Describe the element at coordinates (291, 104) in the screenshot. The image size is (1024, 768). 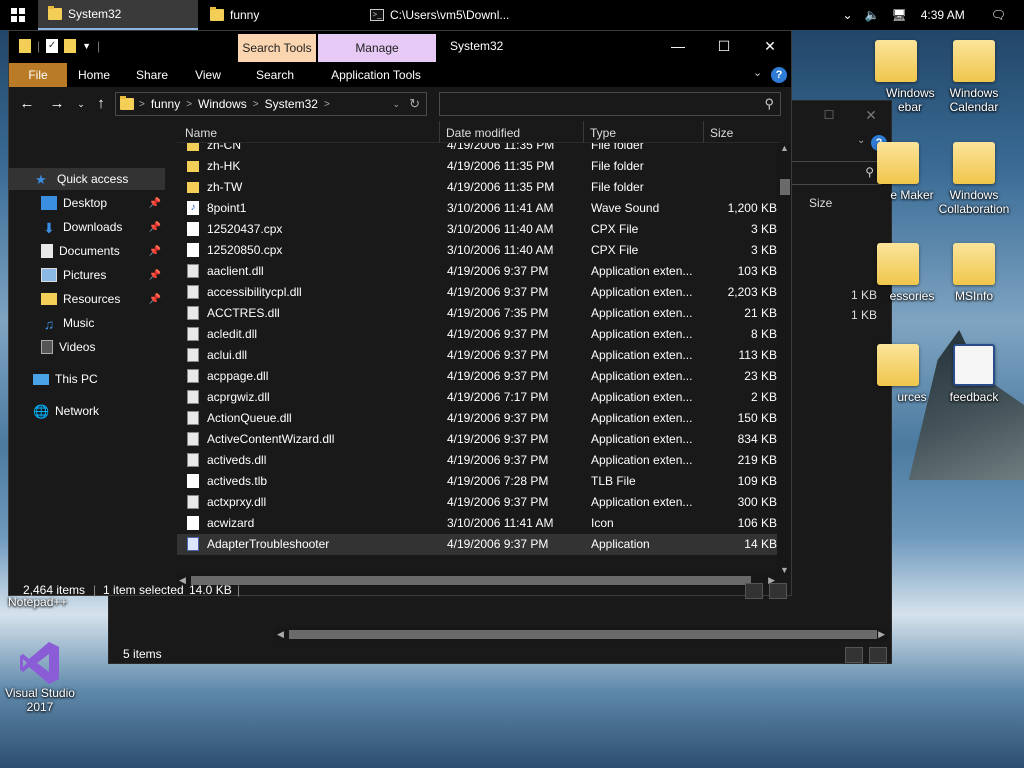
I see `breadcrumb-system32: System32` at that location.